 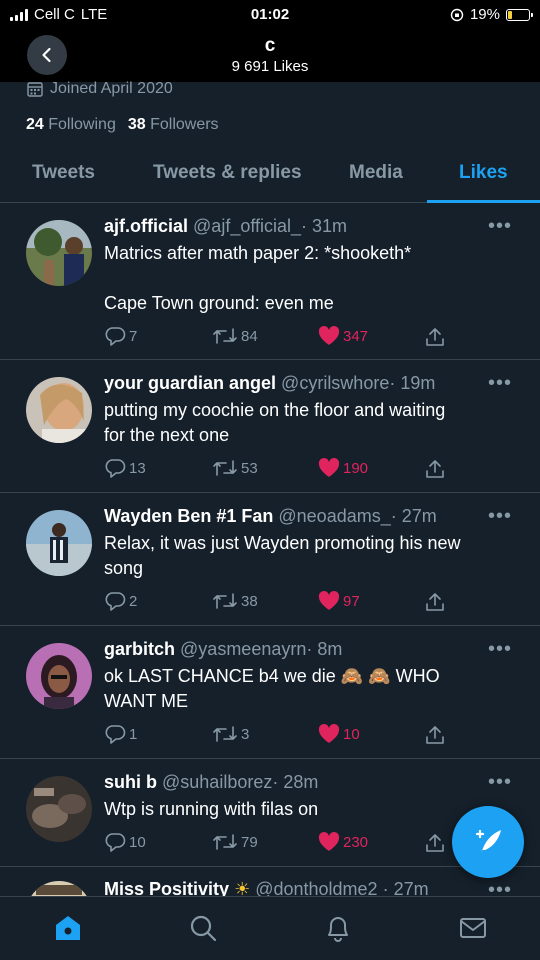 What do you see at coordinates (35, 124) in the screenshot?
I see `following-count: 24` at bounding box center [35, 124].